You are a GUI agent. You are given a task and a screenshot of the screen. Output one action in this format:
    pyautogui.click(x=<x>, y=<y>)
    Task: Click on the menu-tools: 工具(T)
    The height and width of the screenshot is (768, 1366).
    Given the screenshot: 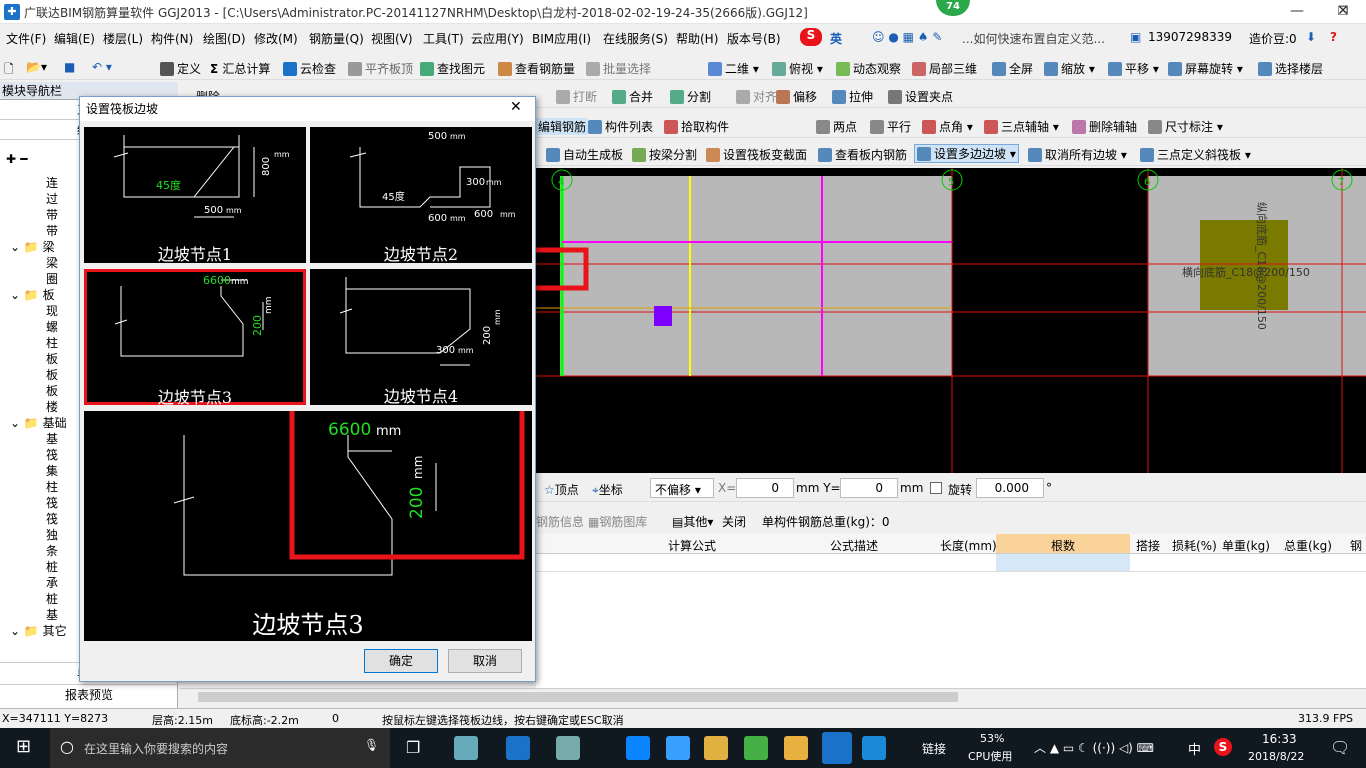 What is the action you would take?
    pyautogui.click(x=443, y=38)
    